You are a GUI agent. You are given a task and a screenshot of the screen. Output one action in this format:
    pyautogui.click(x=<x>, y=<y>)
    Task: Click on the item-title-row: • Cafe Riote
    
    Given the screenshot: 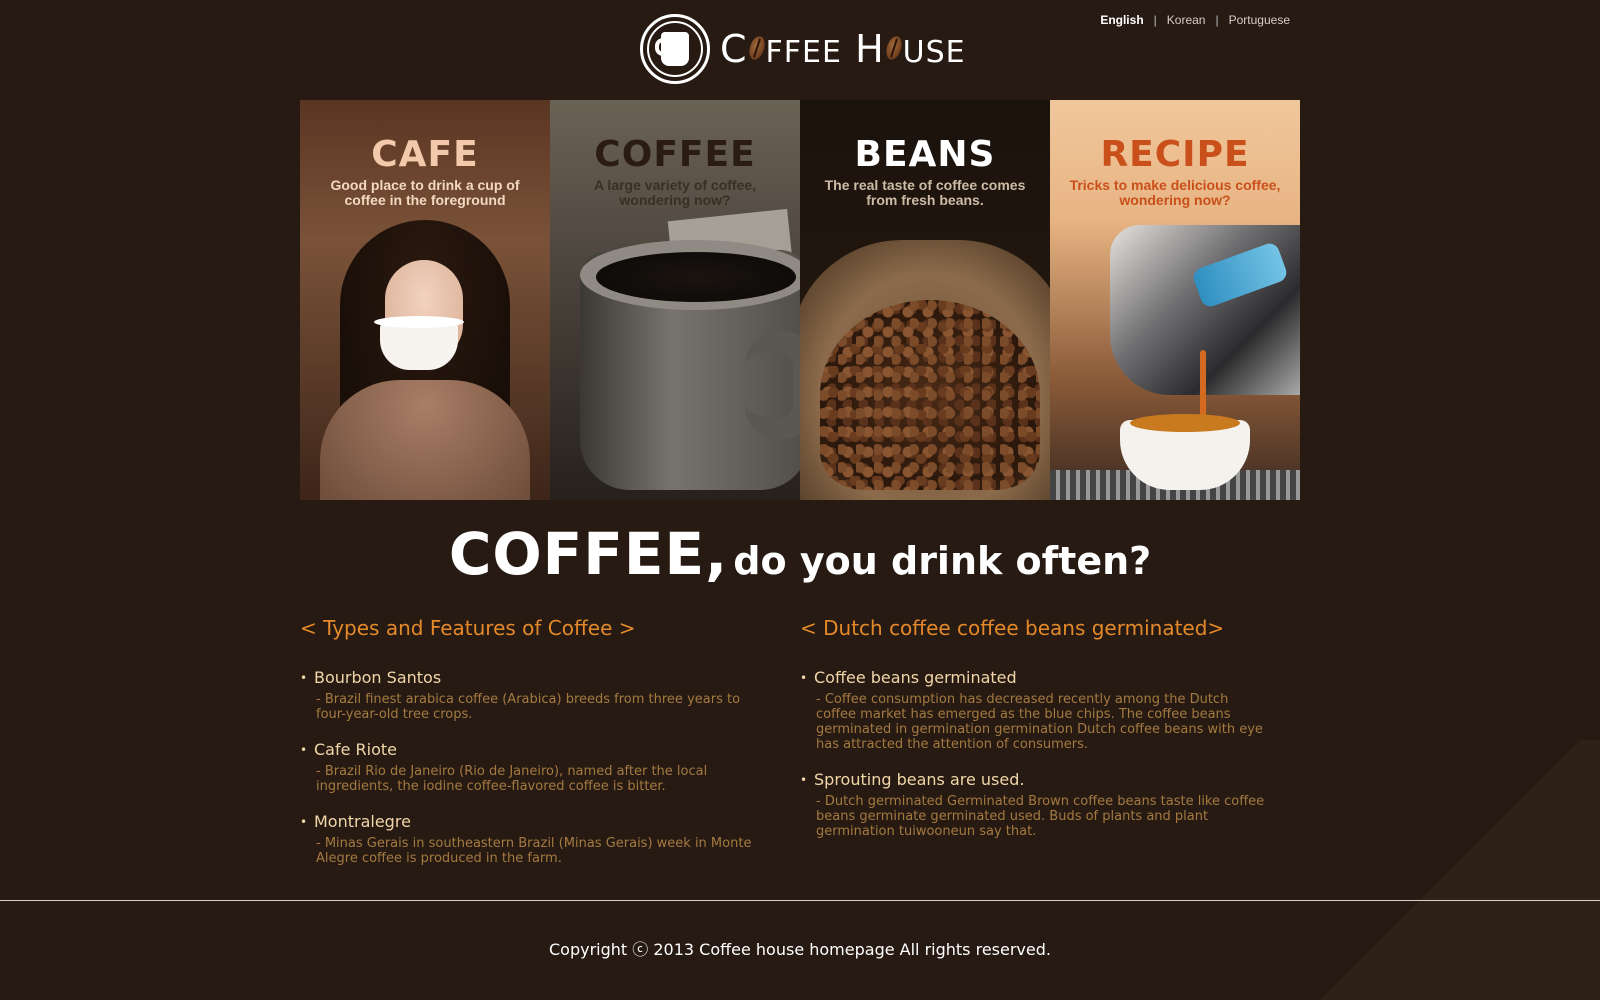 What is the action you would take?
    pyautogui.click(x=535, y=749)
    